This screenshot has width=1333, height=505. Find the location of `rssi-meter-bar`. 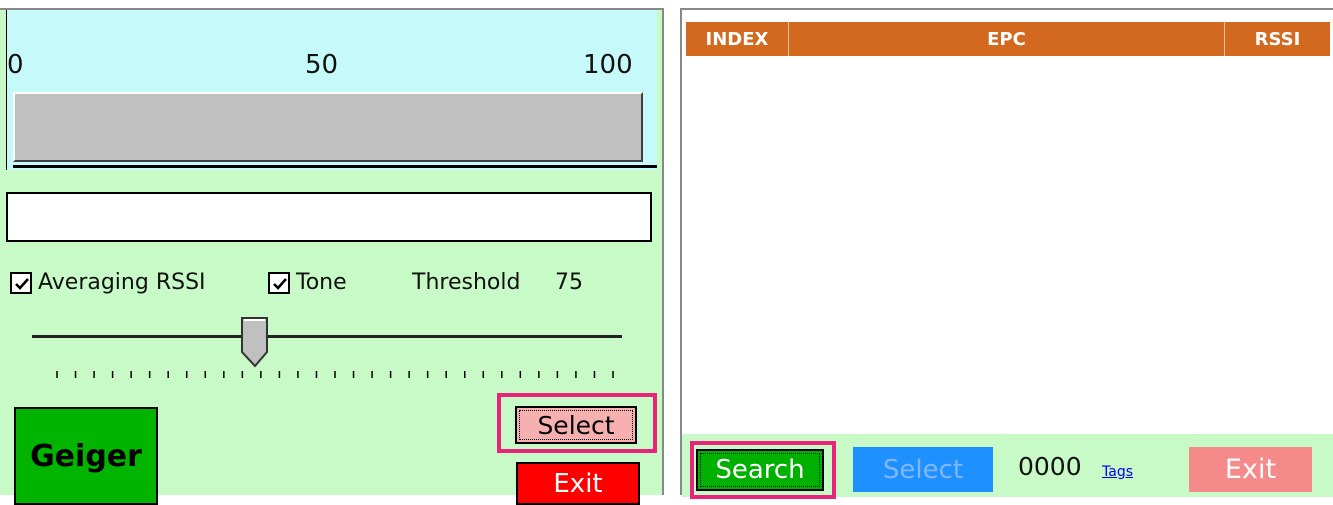

rssi-meter-bar is located at coordinates (328, 127).